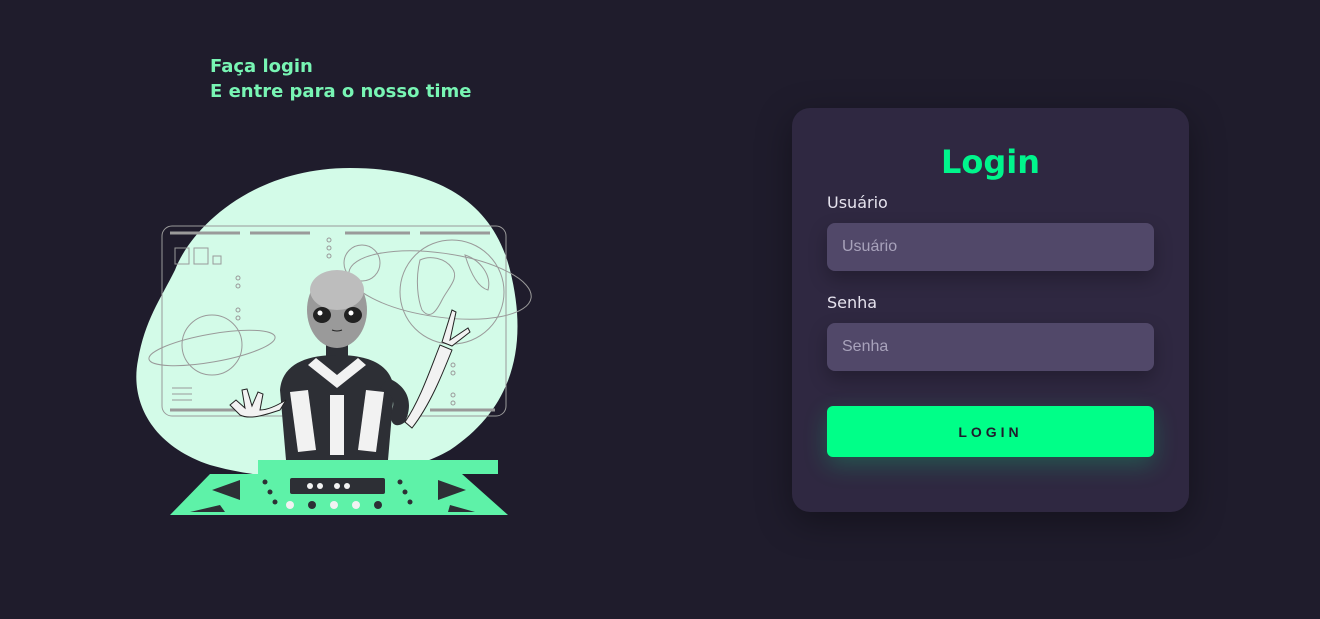 This screenshot has width=1320, height=619. I want to click on password-label: Senha, so click(852, 302).